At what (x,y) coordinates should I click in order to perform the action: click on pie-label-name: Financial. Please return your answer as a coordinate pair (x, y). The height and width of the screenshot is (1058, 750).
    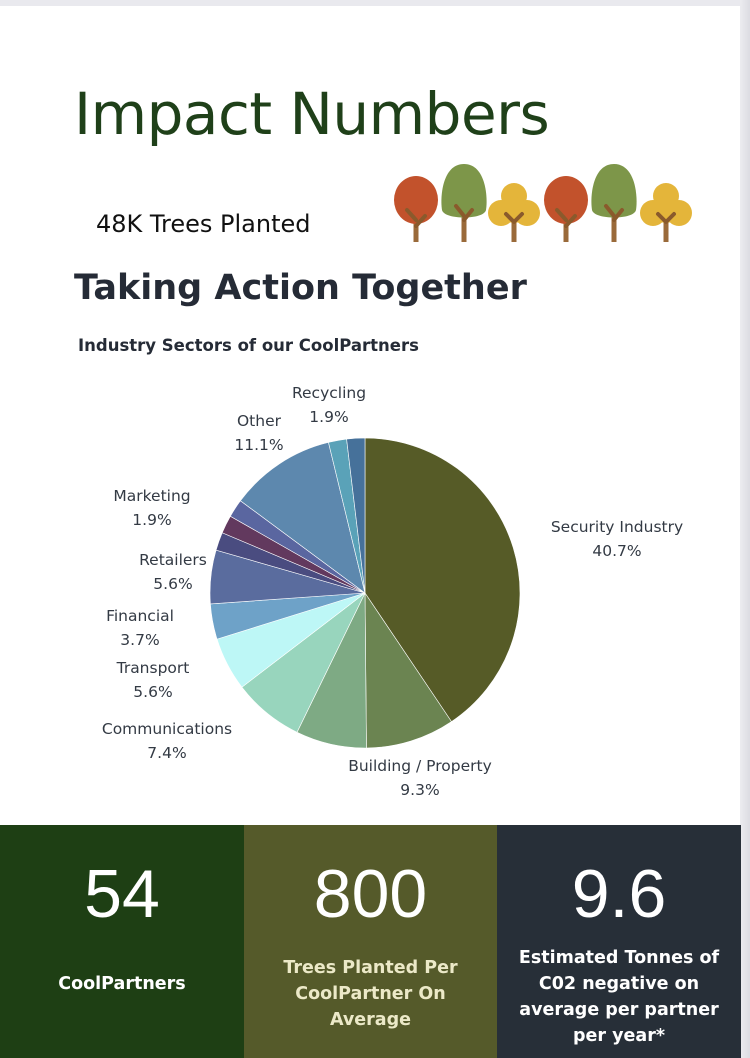
    Looking at the image, I should click on (140, 616).